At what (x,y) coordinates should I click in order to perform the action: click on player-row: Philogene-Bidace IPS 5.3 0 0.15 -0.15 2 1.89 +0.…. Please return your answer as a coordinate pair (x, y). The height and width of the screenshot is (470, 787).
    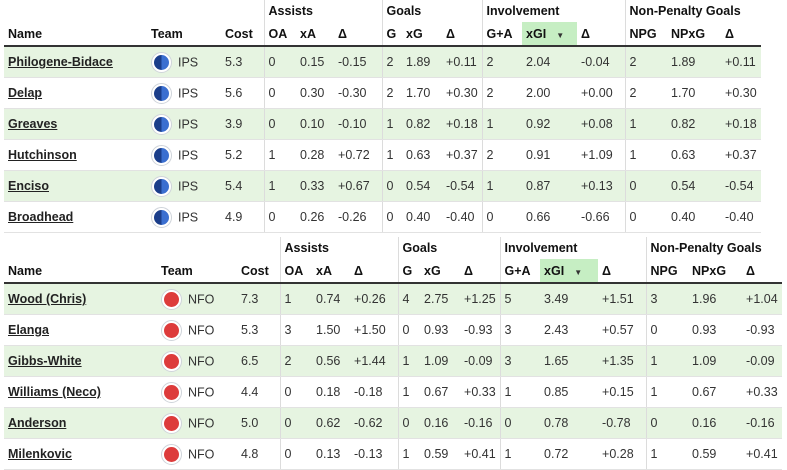
    Looking at the image, I should click on (383, 62).